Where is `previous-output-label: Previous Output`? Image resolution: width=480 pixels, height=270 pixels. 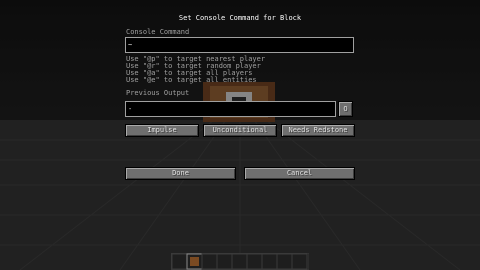
previous-output-label: Previous Output is located at coordinates (158, 93).